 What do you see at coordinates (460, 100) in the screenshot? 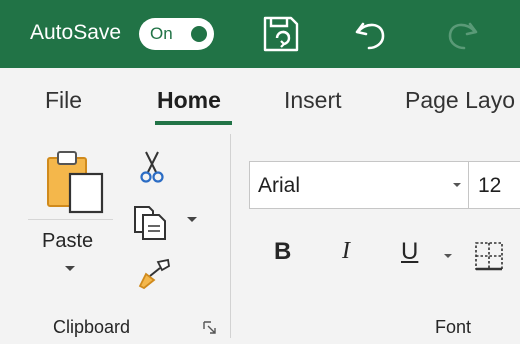
I see `tab-page-layout: Page Layo` at bounding box center [460, 100].